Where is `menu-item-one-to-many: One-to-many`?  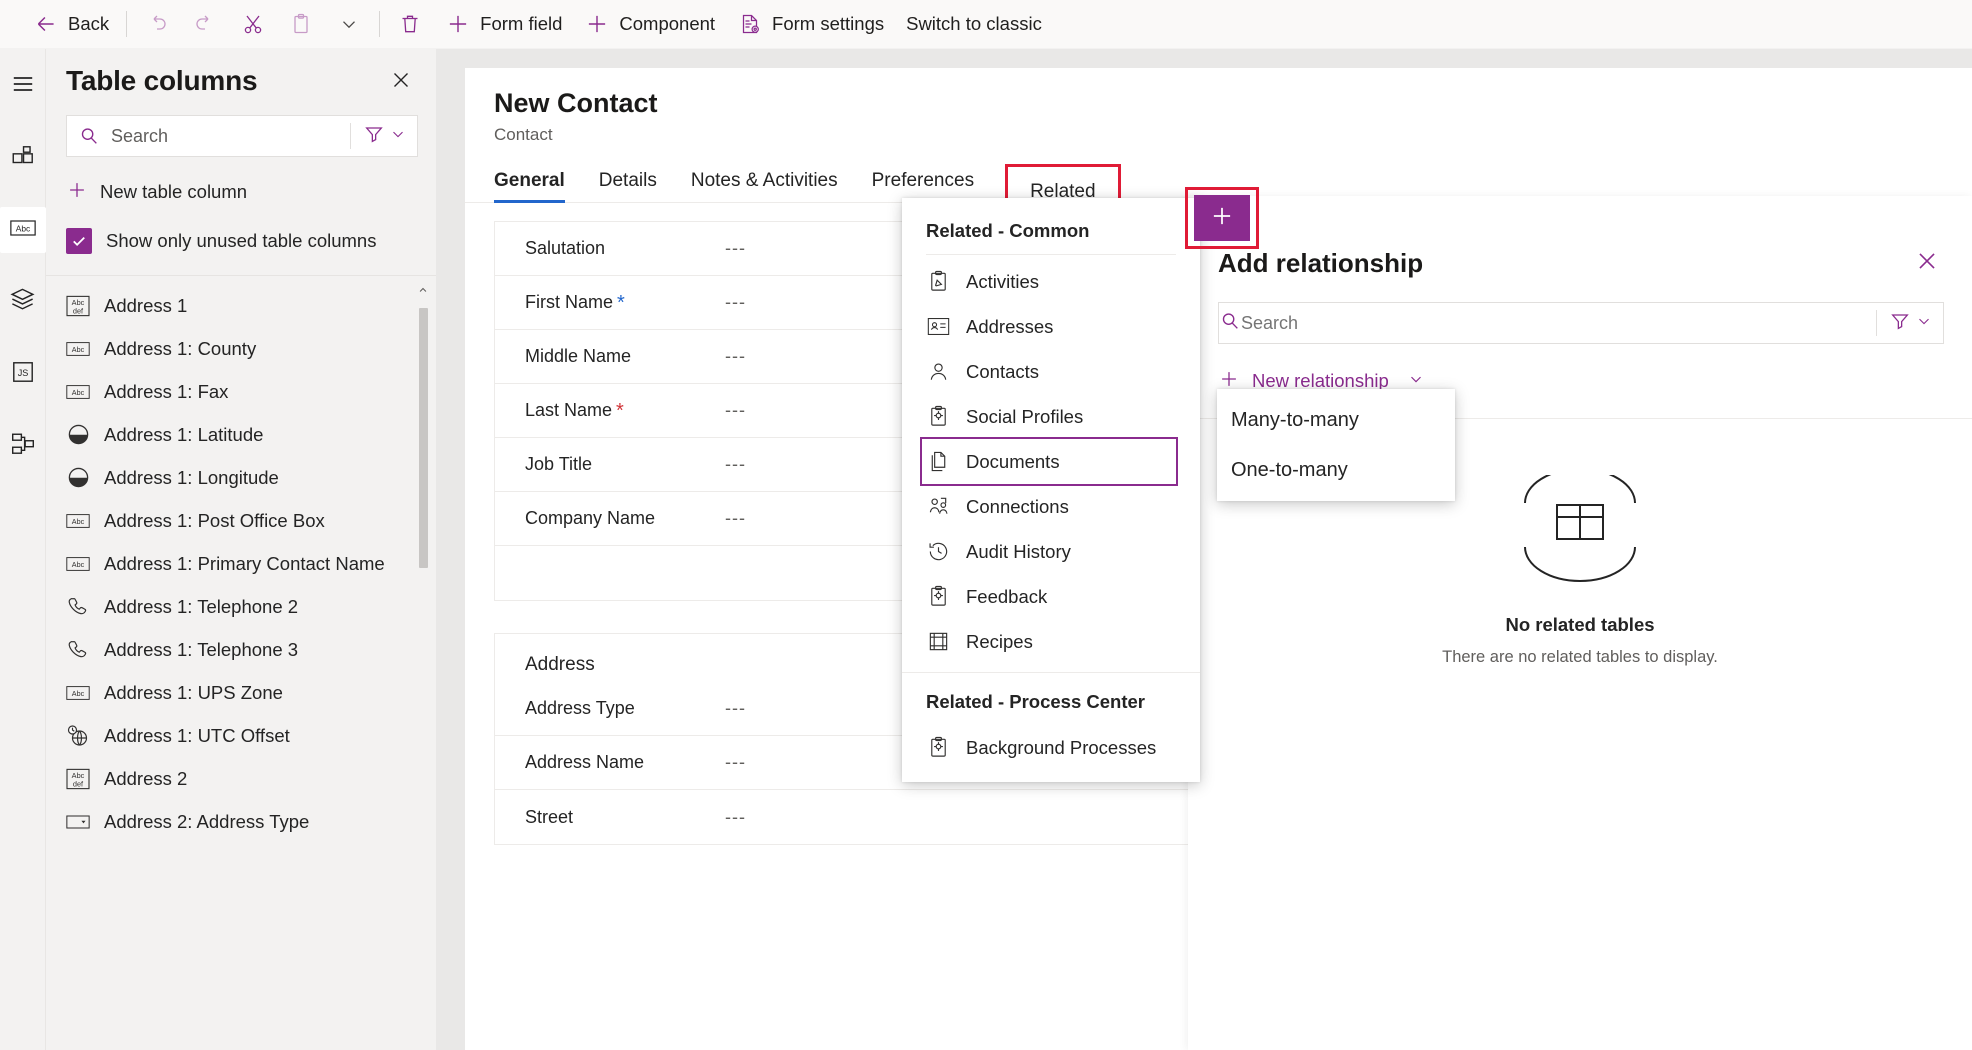
menu-item-one-to-many: One-to-many is located at coordinates (1336, 470).